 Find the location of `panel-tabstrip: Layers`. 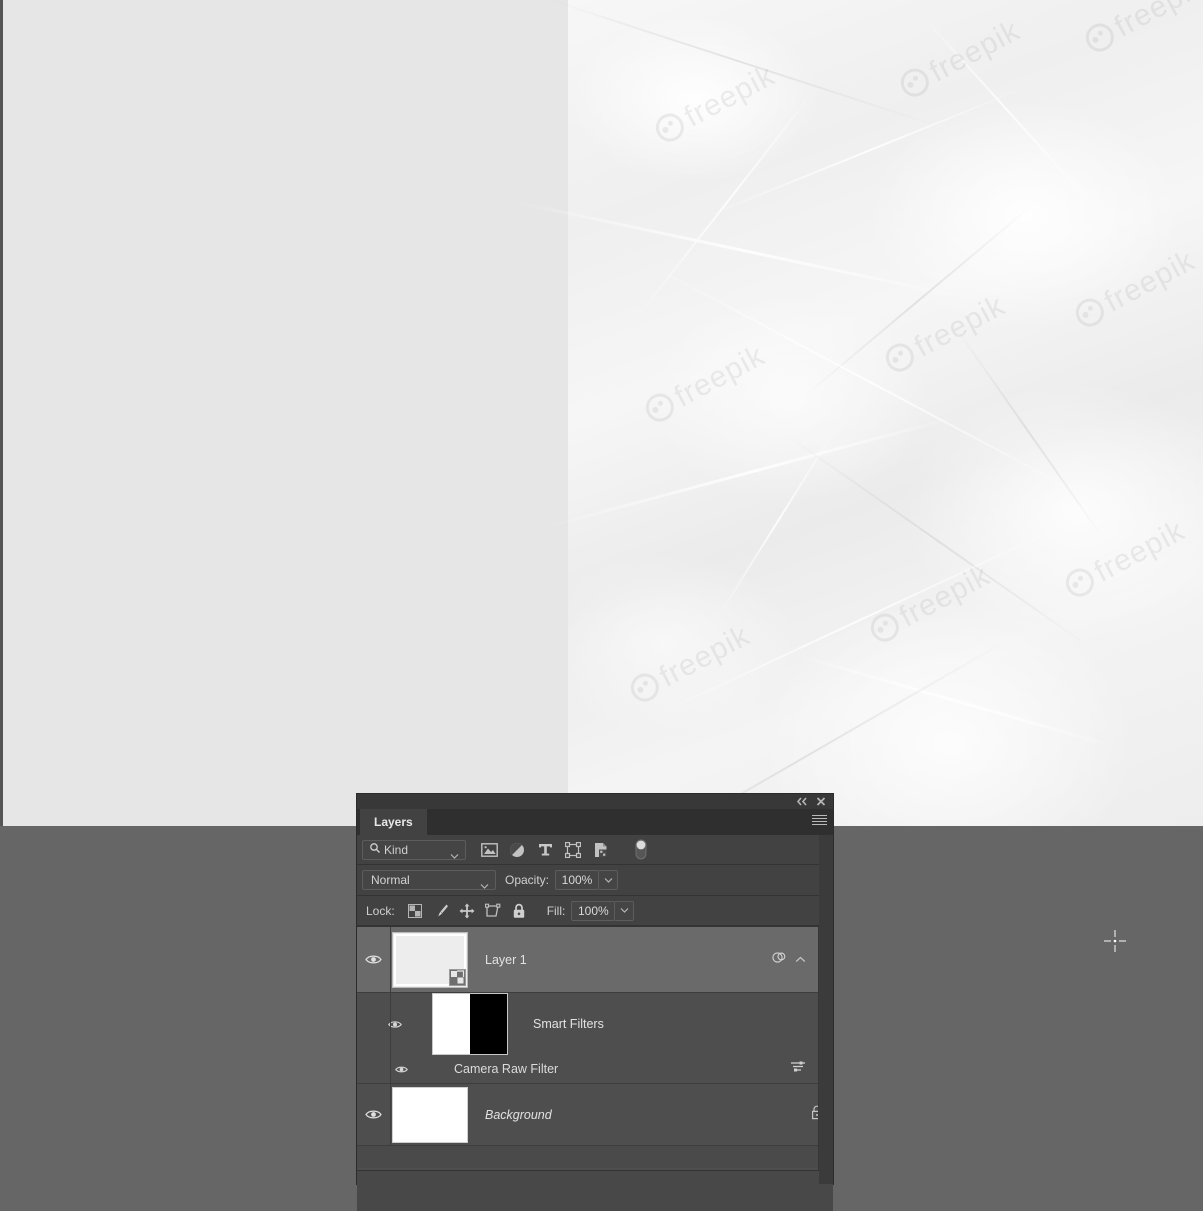

panel-tabstrip: Layers is located at coordinates (595, 822).